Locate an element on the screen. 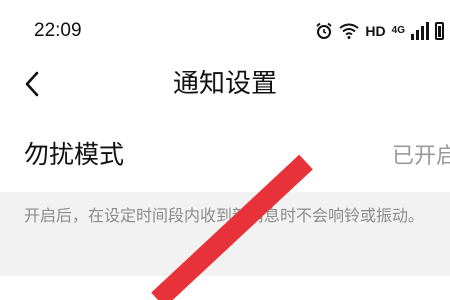 The height and width of the screenshot is (300, 450). dnd-description-text: 开启后，在设定时间段内收到新消息时不会响铃或振动。 is located at coordinates (224, 215).